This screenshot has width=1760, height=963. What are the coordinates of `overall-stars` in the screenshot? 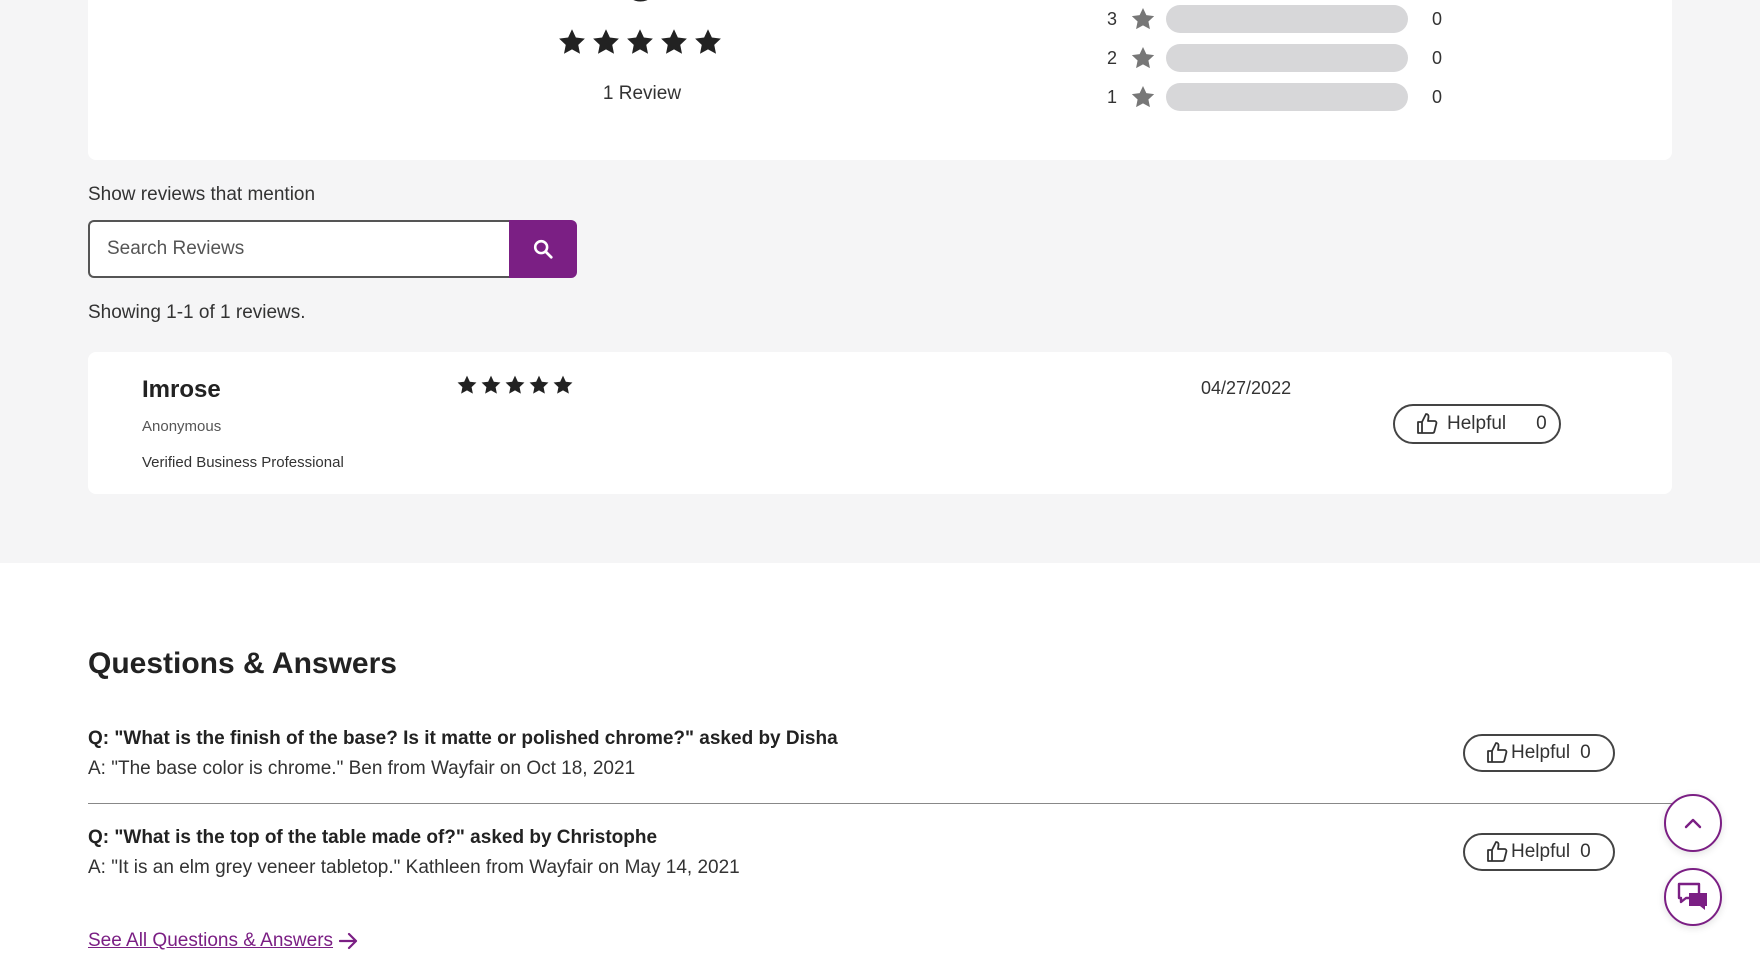 It's located at (640, 42).